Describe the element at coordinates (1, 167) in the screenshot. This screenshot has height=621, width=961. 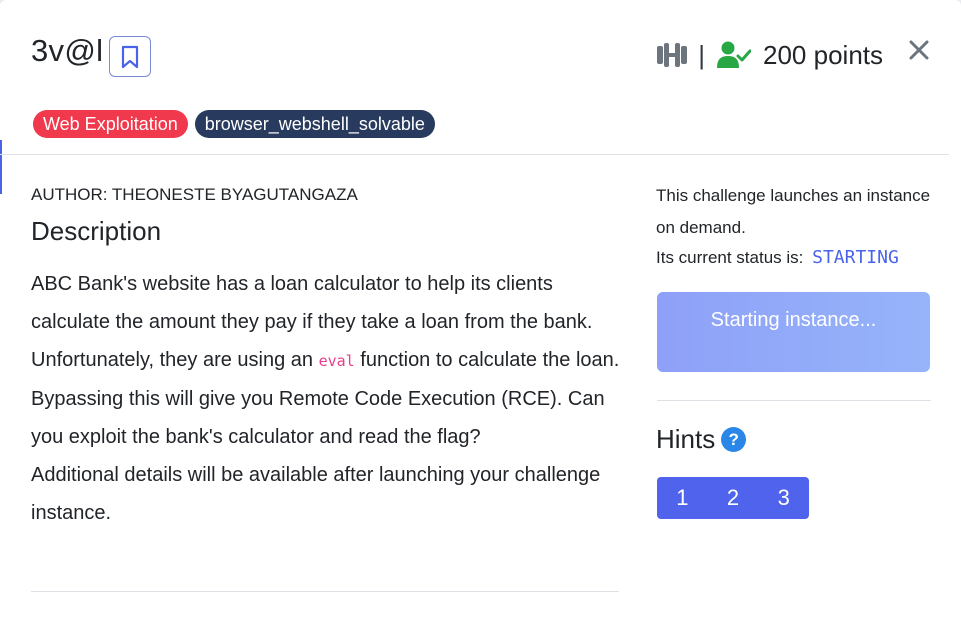
I see `left-accent-bar` at that location.